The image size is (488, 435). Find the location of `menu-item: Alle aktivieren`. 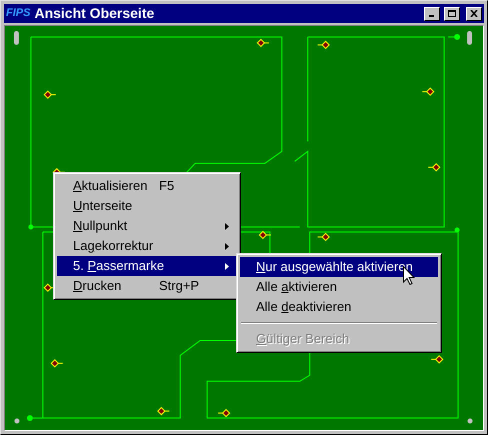

menu-item: Alle aktivieren is located at coordinates (339, 287).